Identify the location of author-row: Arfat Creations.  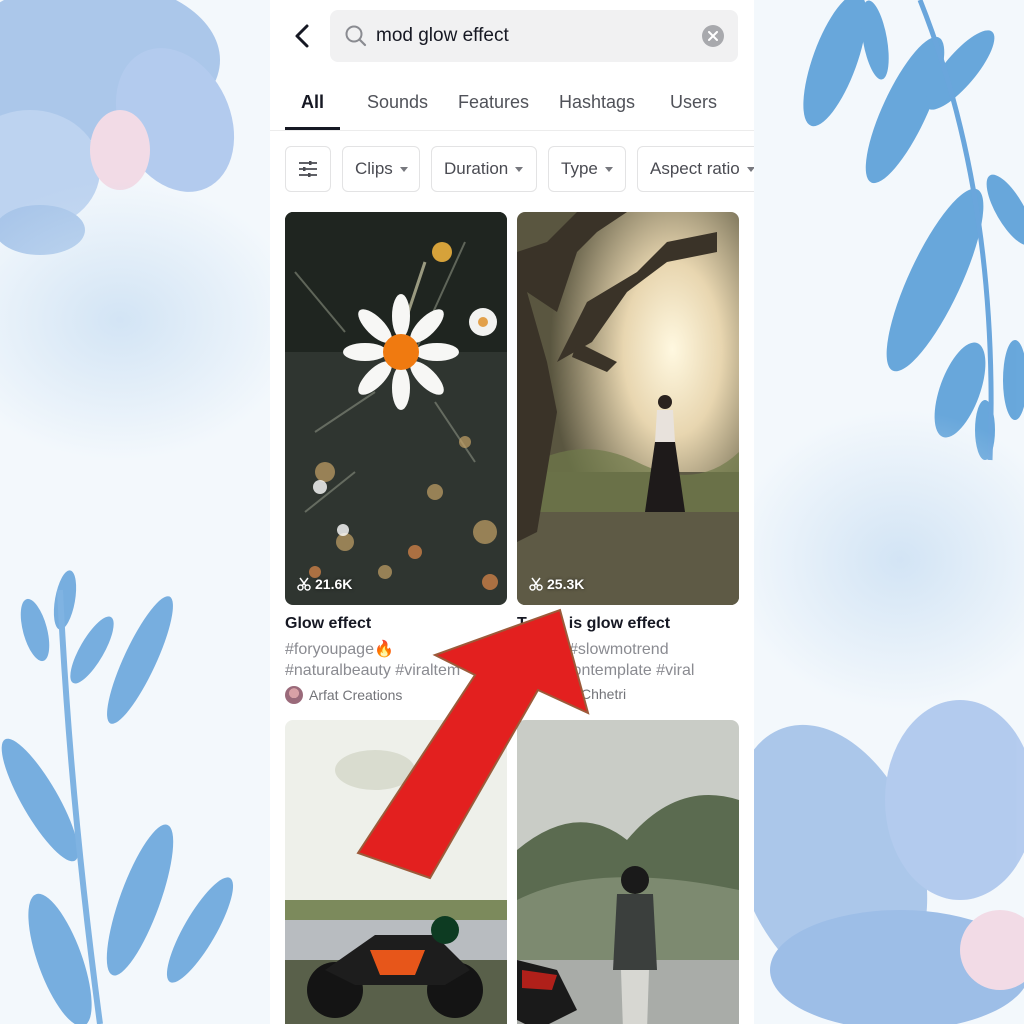
(343, 695).